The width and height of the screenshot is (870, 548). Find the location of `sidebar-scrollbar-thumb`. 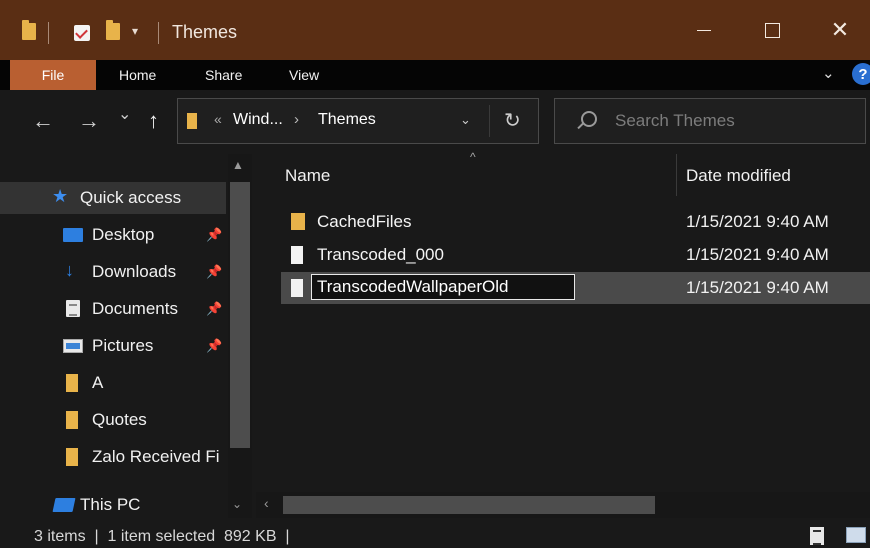

sidebar-scrollbar-thumb is located at coordinates (240, 315).